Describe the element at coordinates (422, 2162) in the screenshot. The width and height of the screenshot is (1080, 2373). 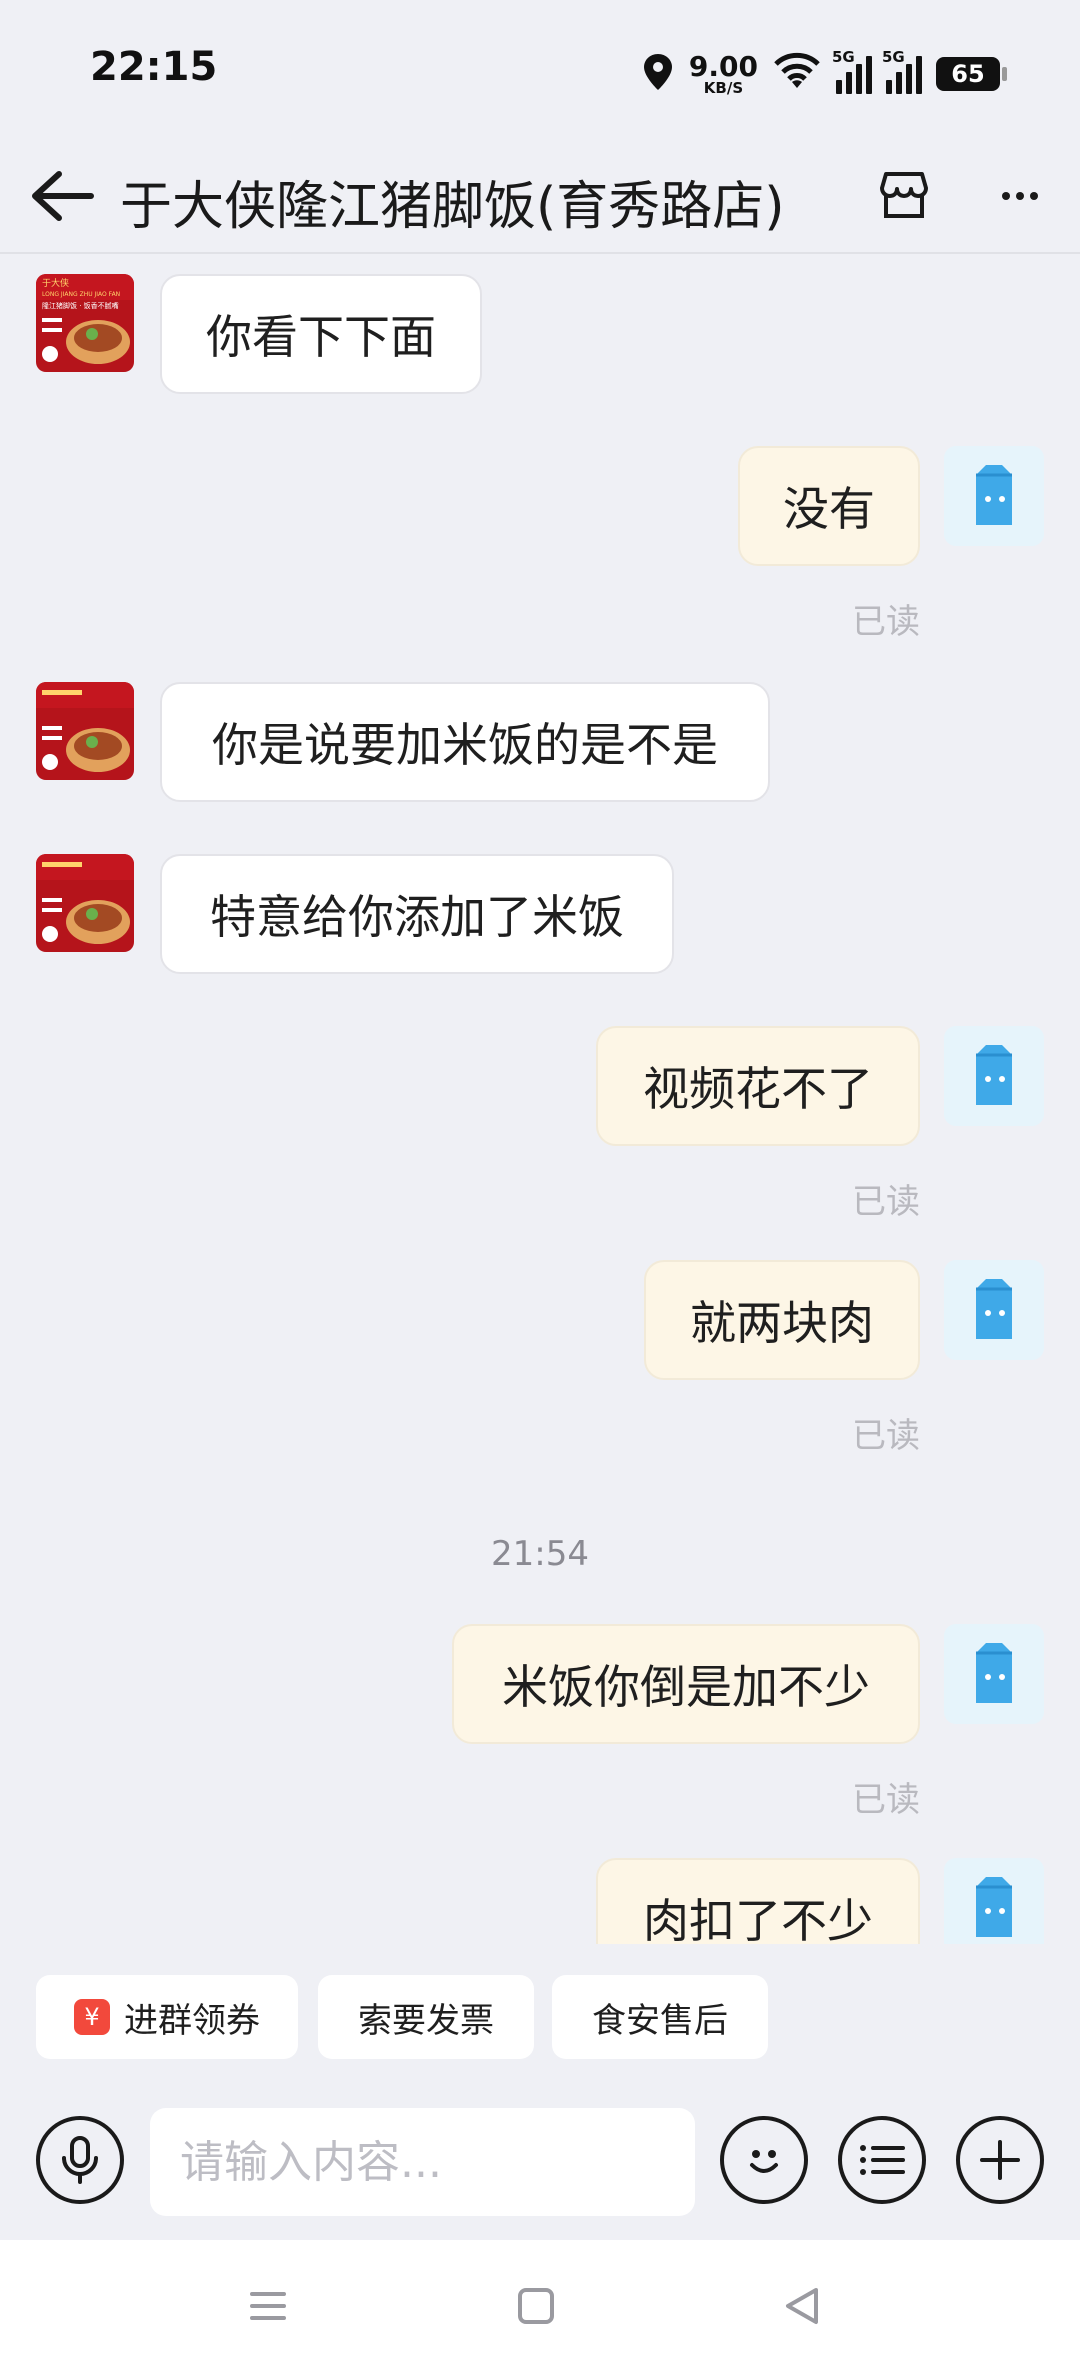
I see `message-input` at that location.